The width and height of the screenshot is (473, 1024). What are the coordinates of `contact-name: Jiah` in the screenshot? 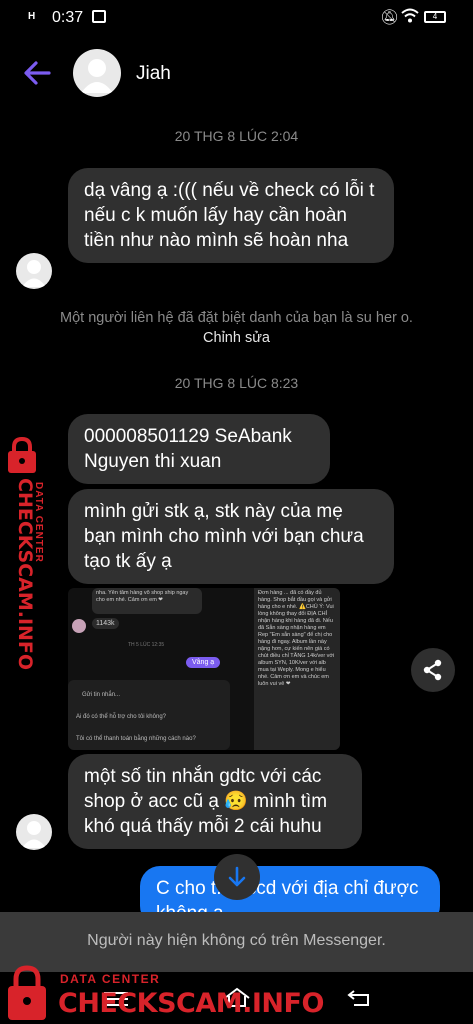 It's located at (153, 74).